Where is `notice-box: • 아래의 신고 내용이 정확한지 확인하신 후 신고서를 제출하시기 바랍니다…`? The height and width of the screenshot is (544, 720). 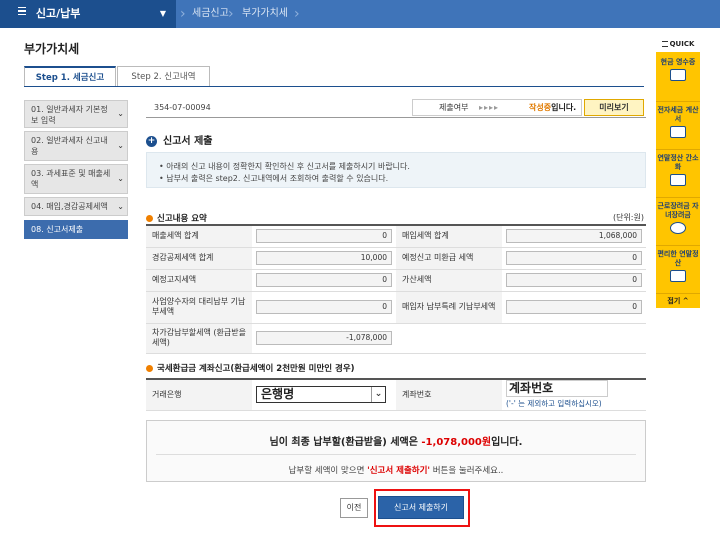 notice-box: • 아래의 신고 내용이 정확한지 확인하신 후 신고서를 제출하시기 바랍니다… is located at coordinates (396, 170).